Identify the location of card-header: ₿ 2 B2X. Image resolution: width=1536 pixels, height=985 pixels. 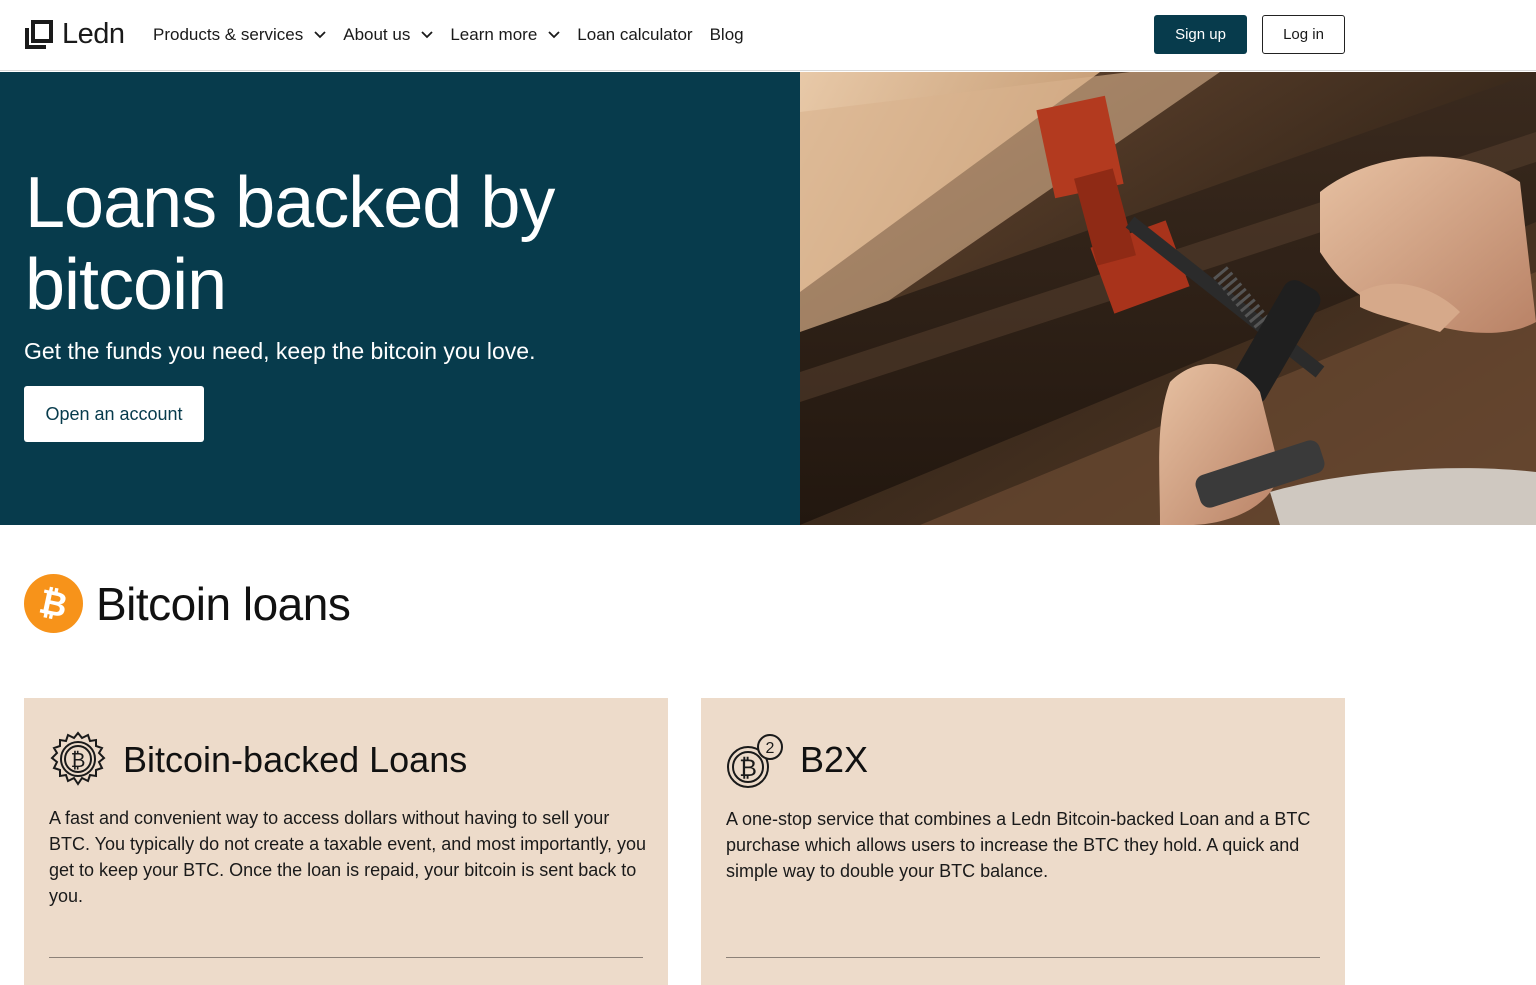
(796, 760).